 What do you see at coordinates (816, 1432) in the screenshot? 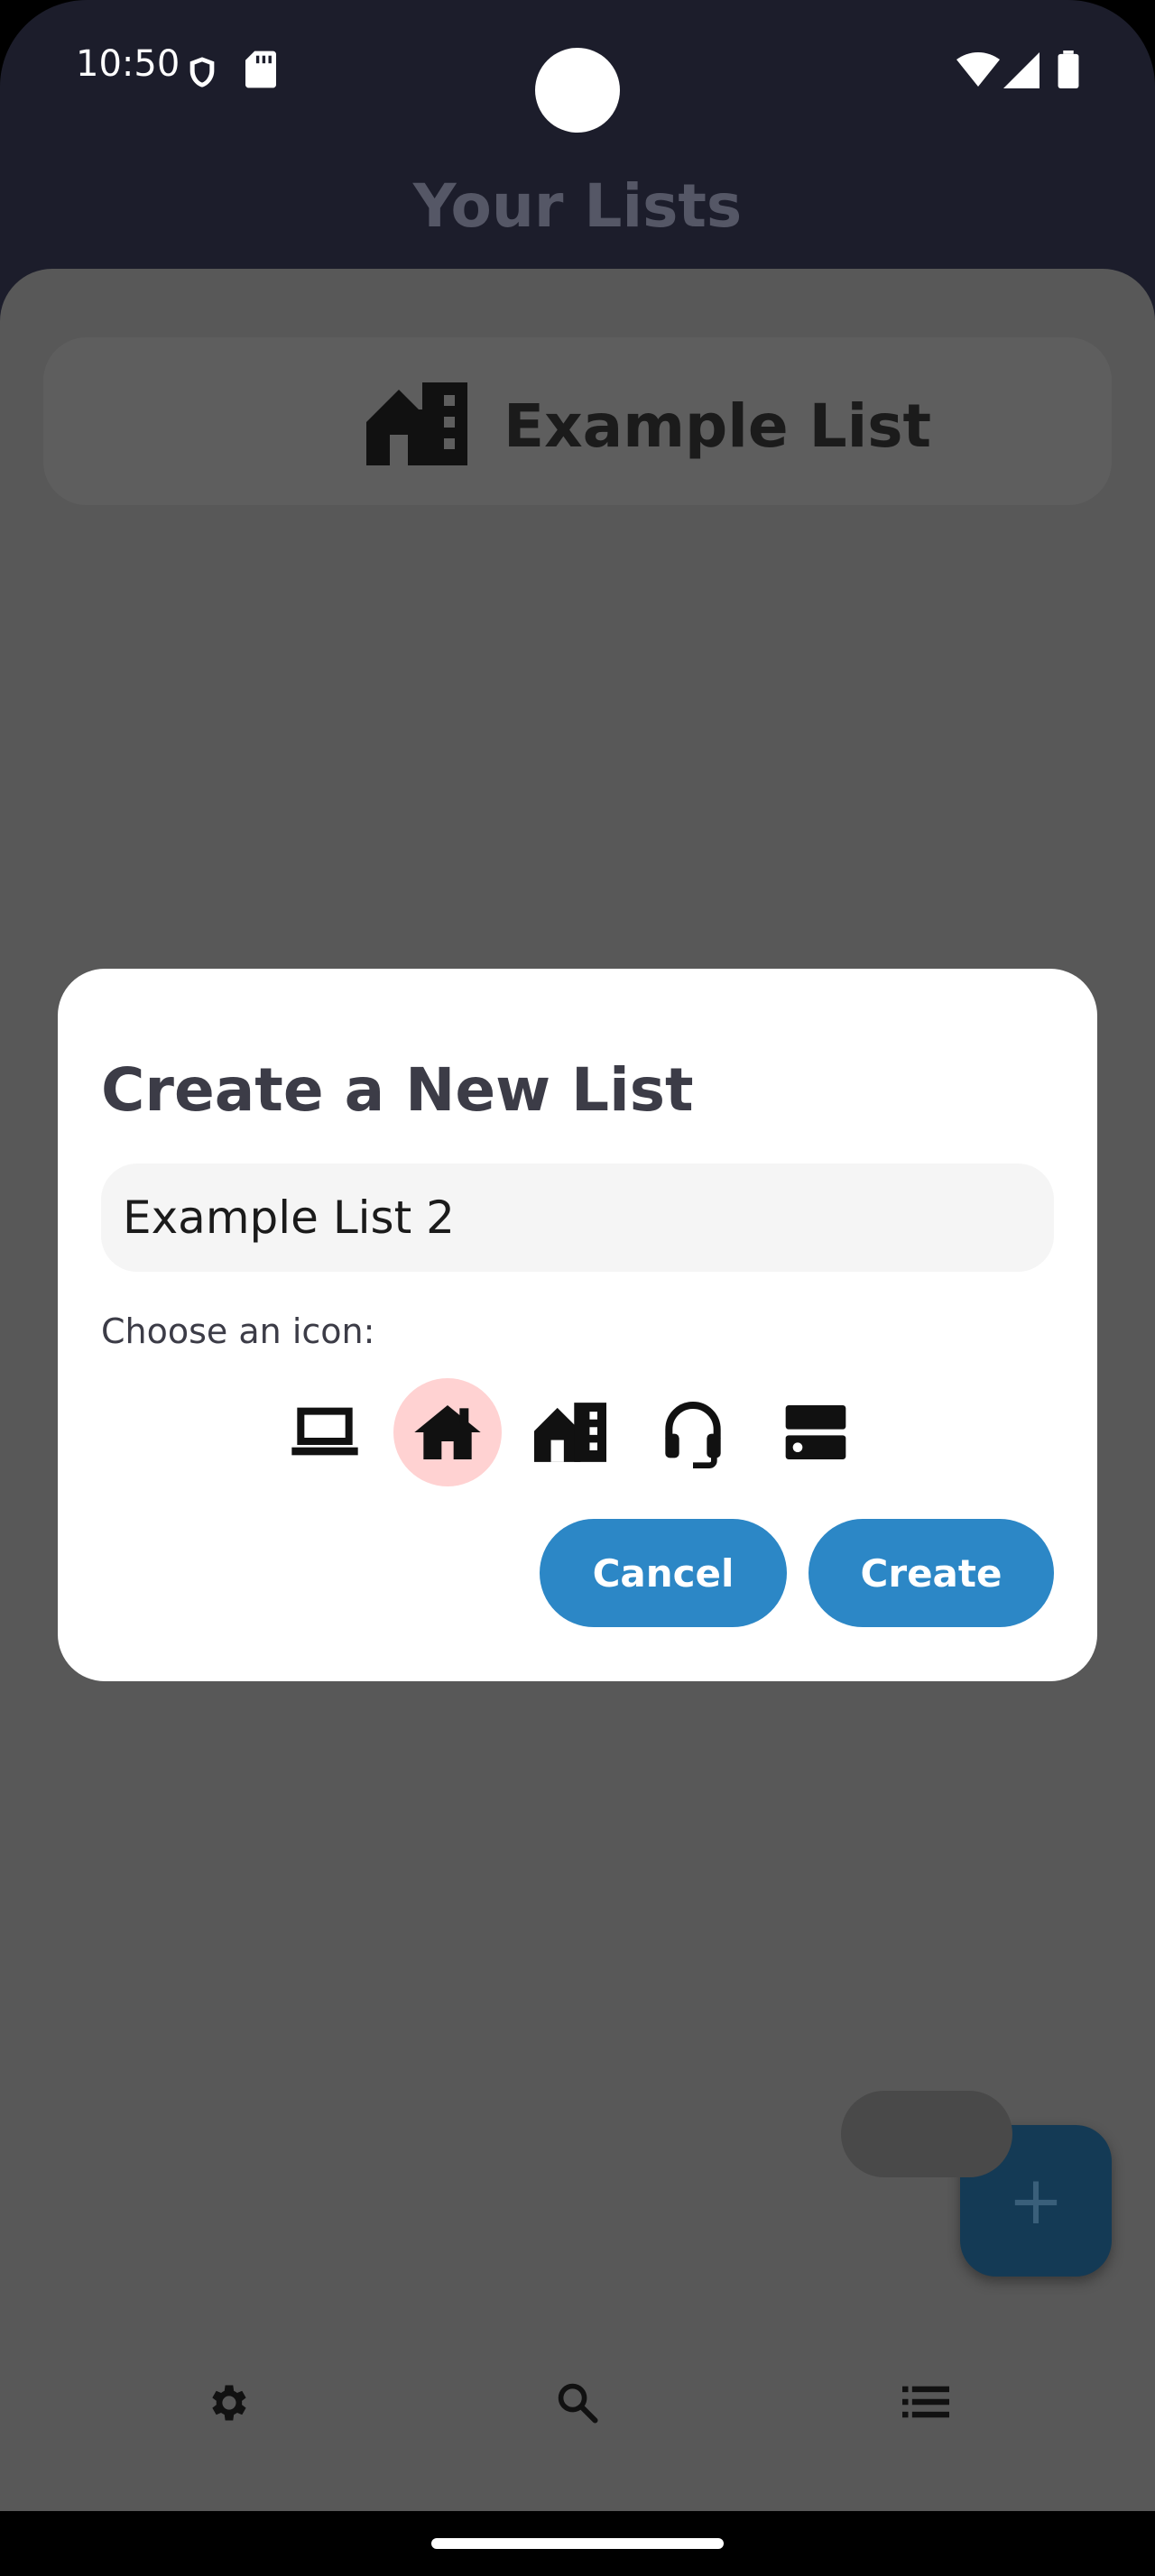
I see `icon-option-storage` at bounding box center [816, 1432].